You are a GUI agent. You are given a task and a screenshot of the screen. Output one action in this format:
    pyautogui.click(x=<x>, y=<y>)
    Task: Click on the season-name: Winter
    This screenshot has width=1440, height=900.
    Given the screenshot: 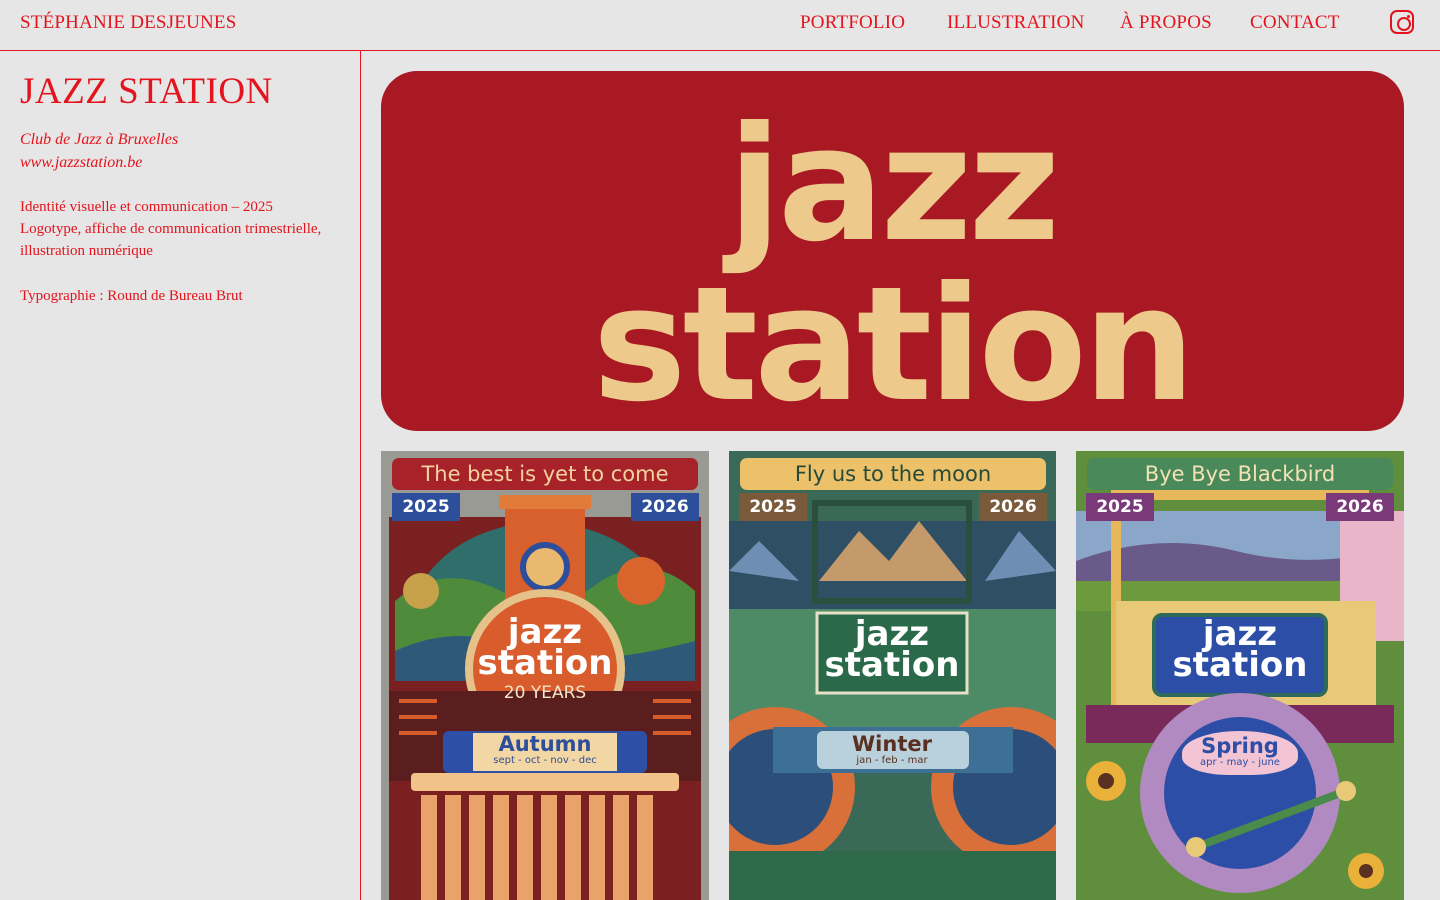 What is the action you would take?
    pyautogui.click(x=892, y=744)
    